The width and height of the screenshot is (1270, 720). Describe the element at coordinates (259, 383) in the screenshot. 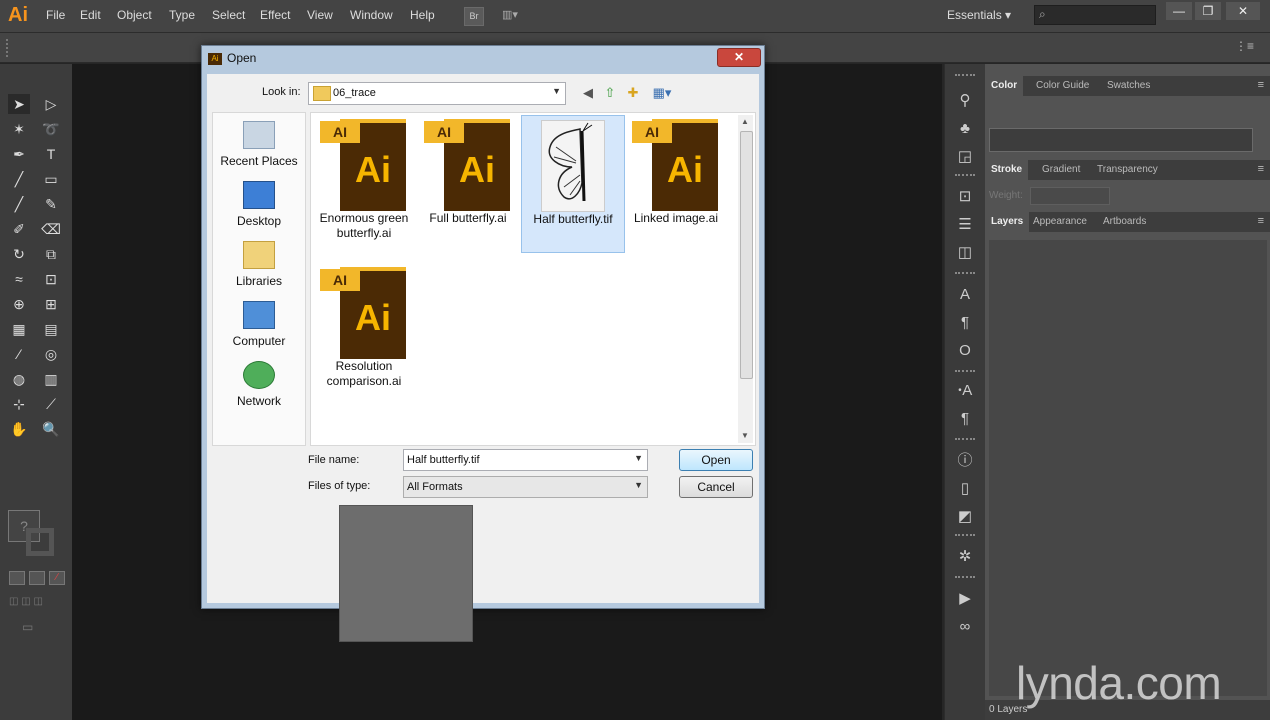

I see `place-network: Network` at that location.